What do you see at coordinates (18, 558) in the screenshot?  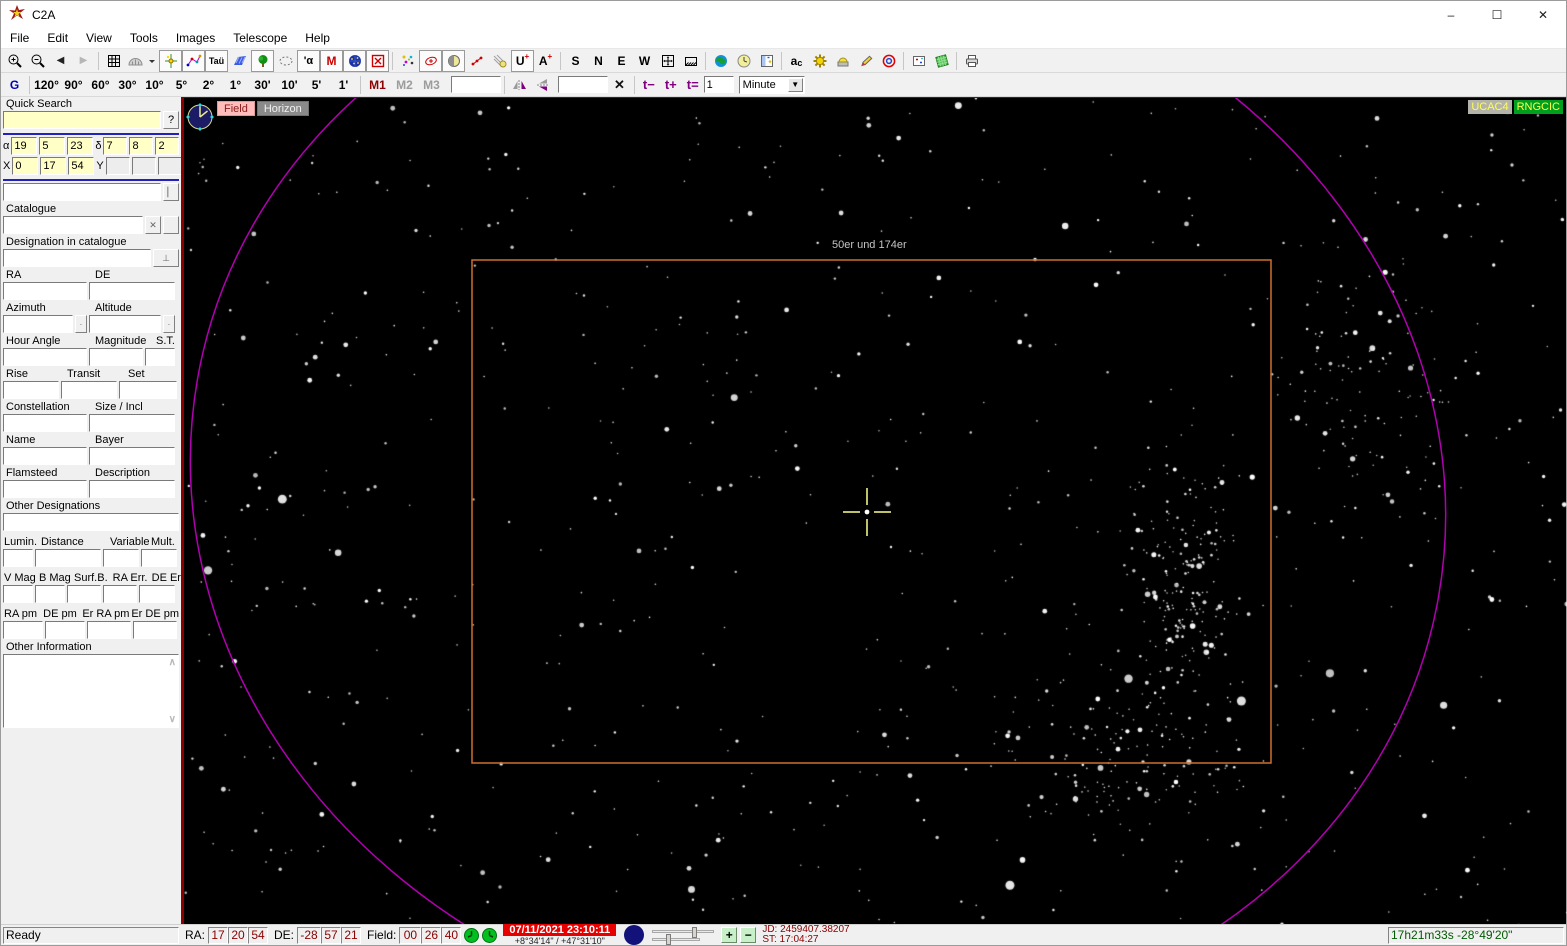 I see `lumin-input` at bounding box center [18, 558].